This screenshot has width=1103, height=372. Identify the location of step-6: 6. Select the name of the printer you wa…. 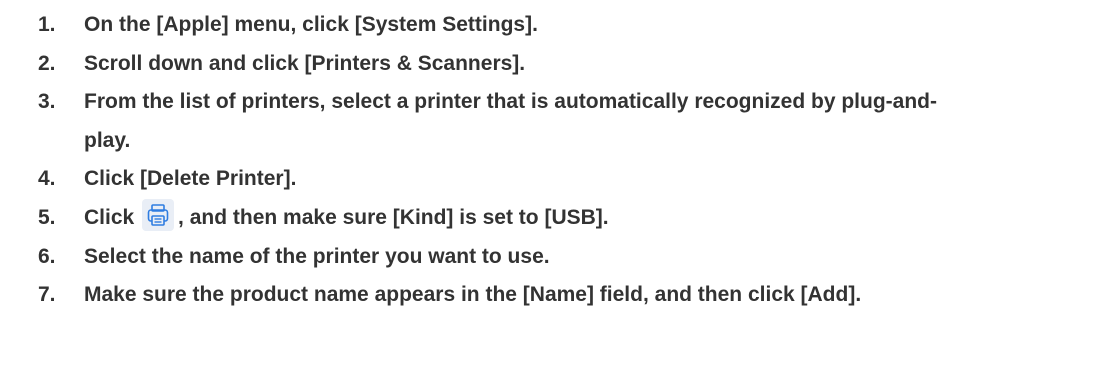
(569, 257).